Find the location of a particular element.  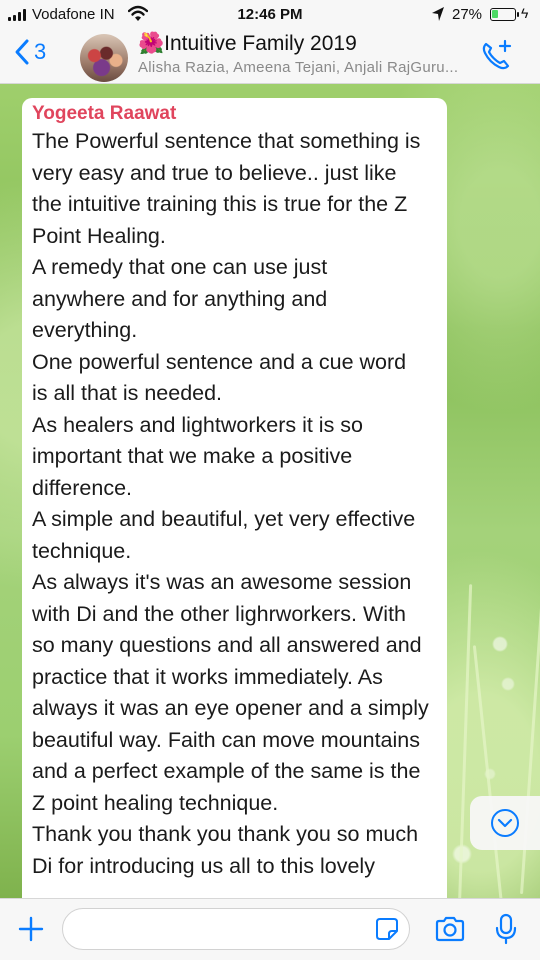

battery-percent: 27% is located at coordinates (467, 14).